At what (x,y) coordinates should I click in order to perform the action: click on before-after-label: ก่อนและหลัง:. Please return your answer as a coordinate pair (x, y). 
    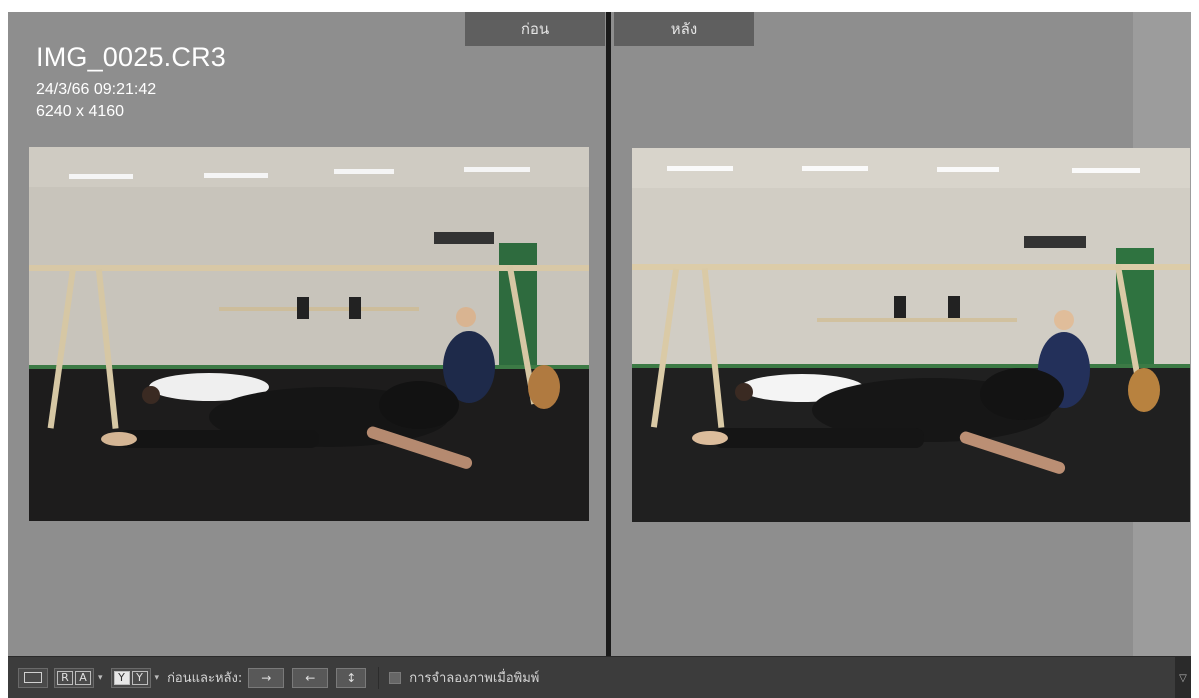
    Looking at the image, I should click on (205, 678).